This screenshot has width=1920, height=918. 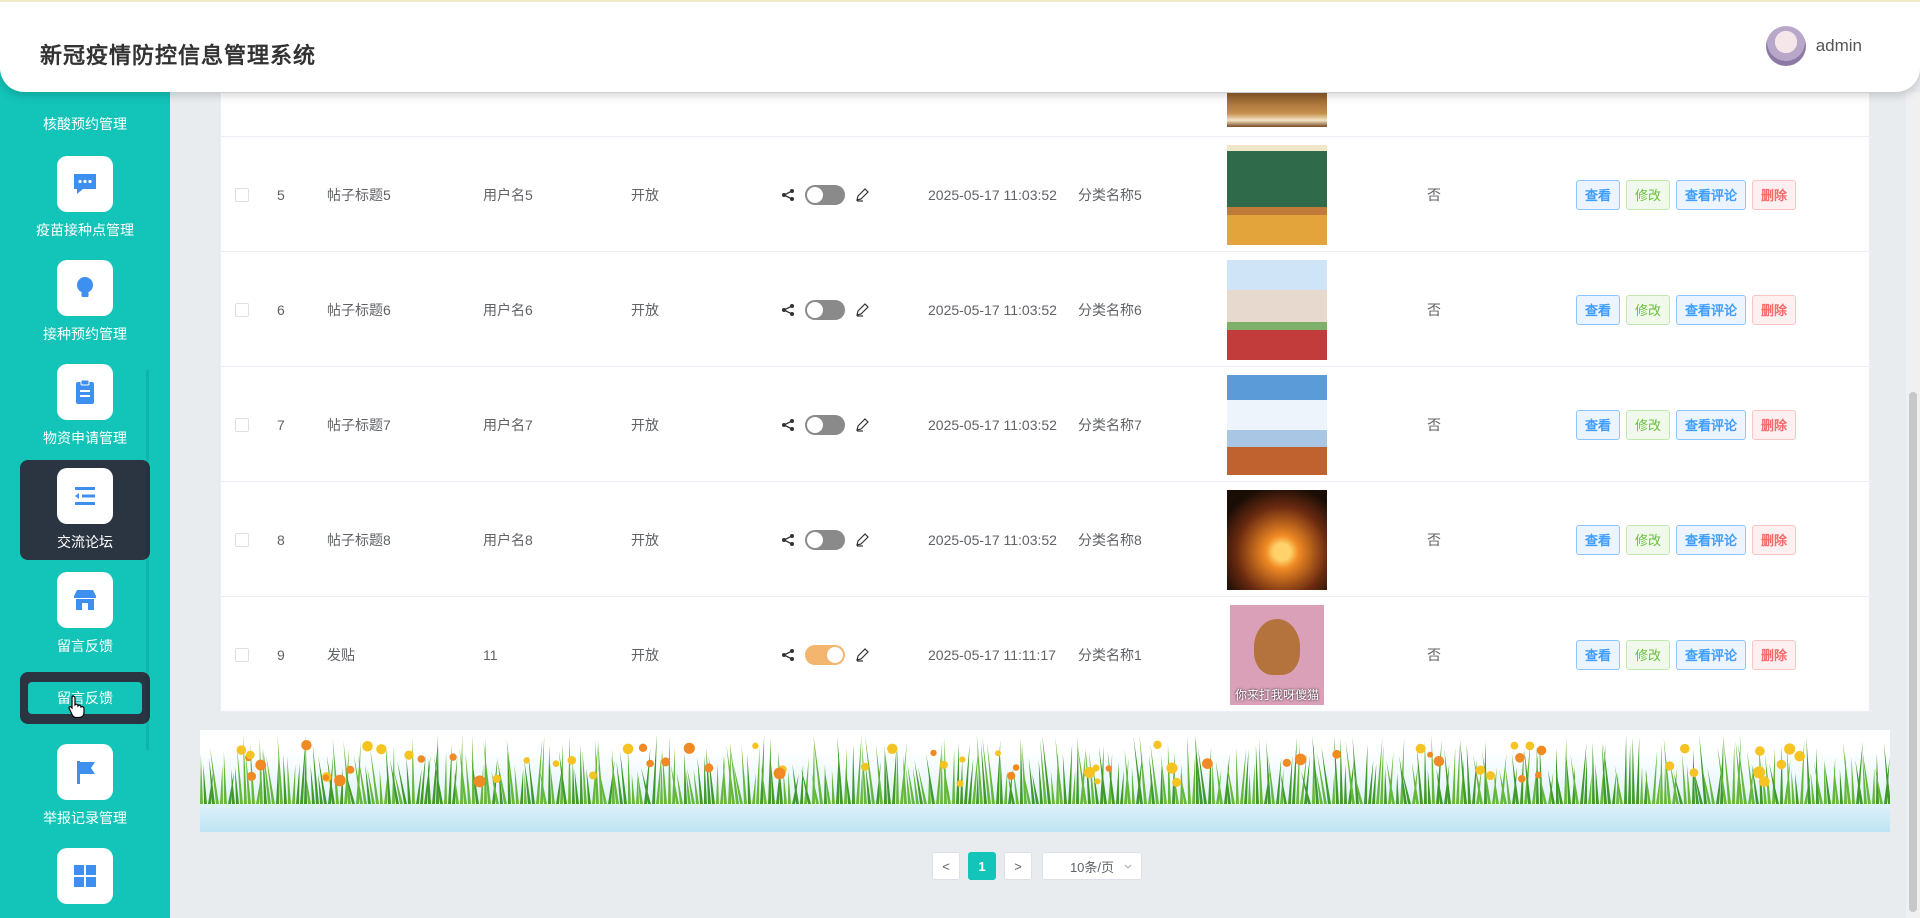 I want to click on sidebar-item-label: 疫苗接种点管理, so click(x=85, y=230).